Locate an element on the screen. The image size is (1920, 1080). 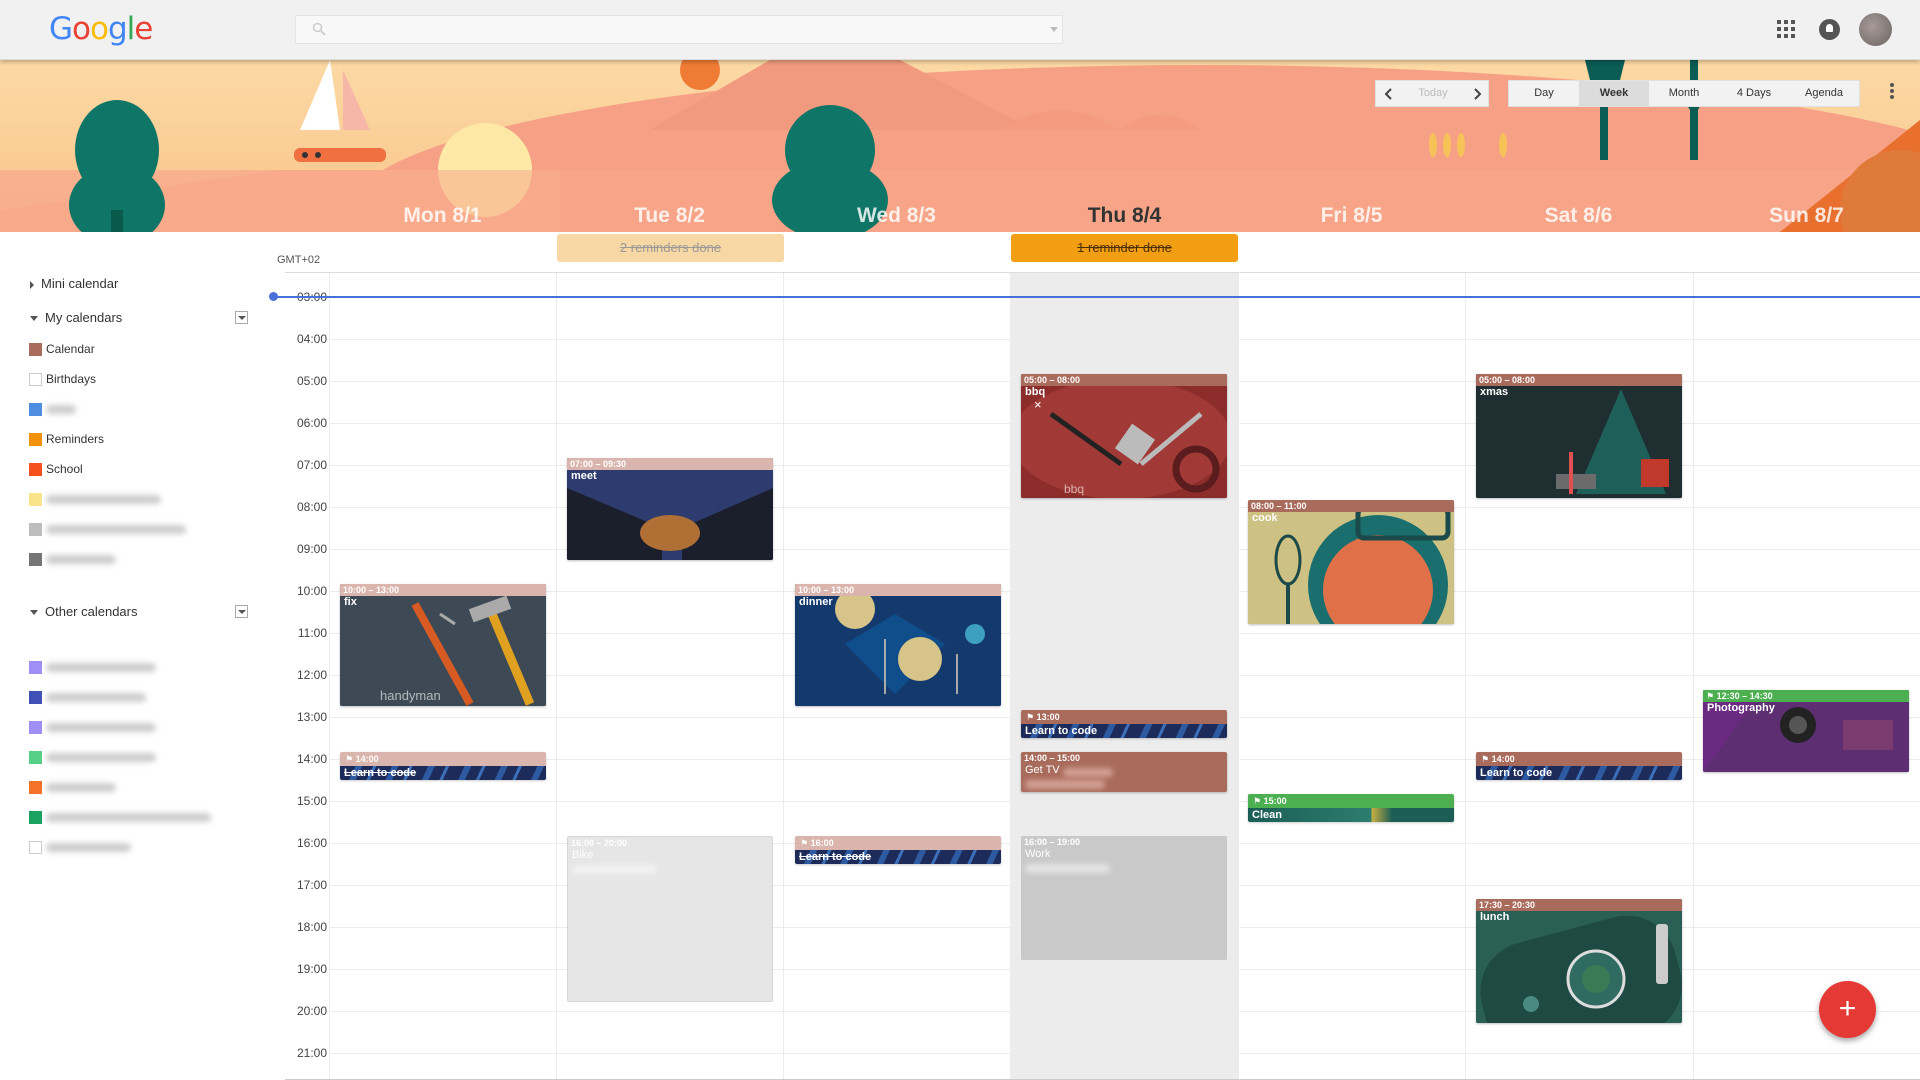
current-time-line is located at coordinates (1096, 297).